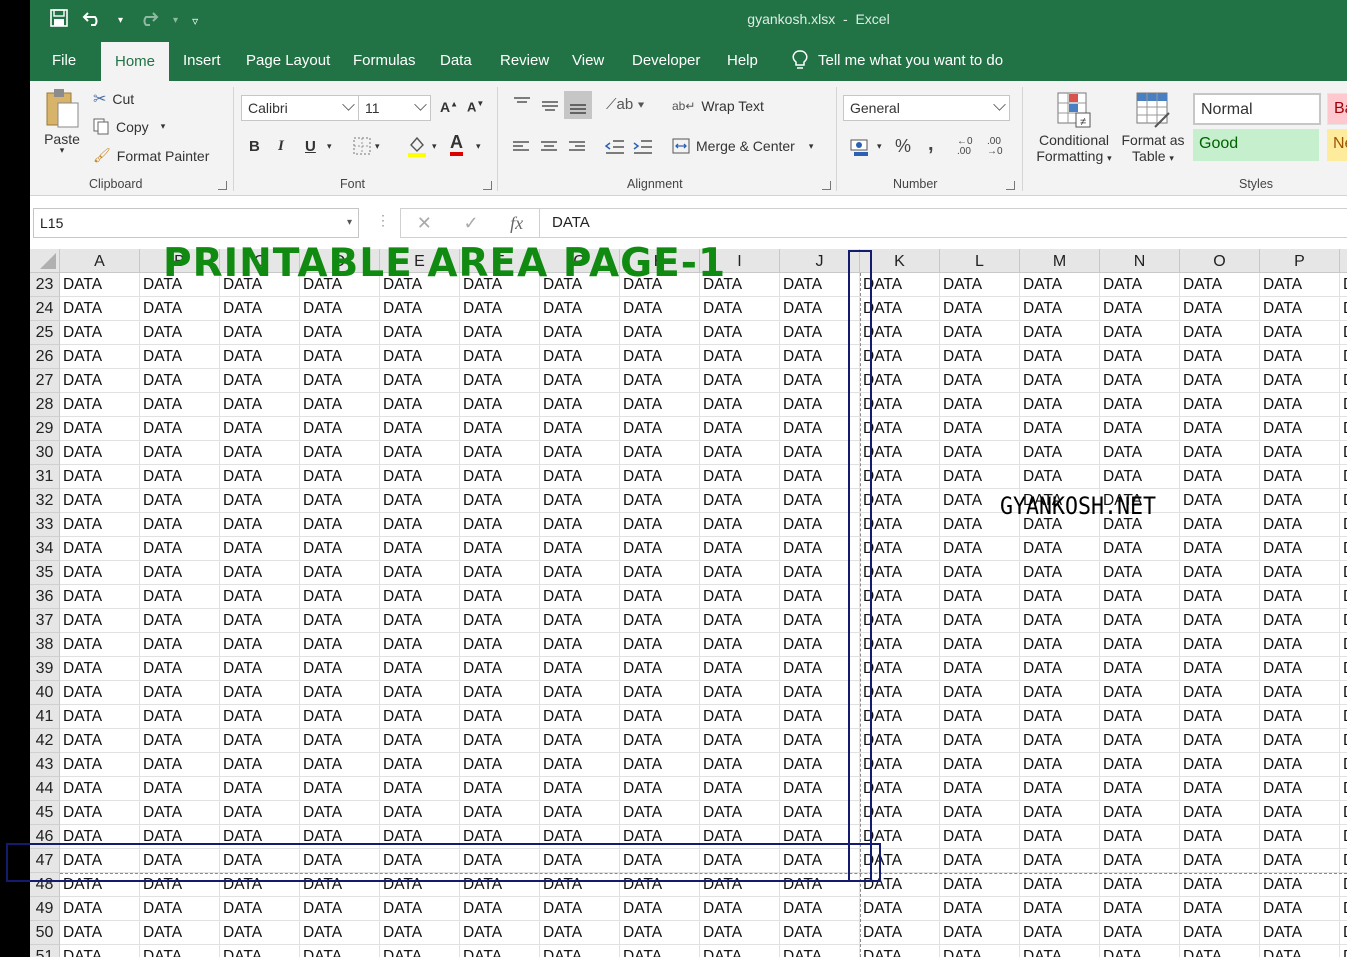 Image resolution: width=1347 pixels, height=957 pixels. Describe the element at coordinates (100, 741) in the screenshot. I see `cell-a42: DATA` at that location.